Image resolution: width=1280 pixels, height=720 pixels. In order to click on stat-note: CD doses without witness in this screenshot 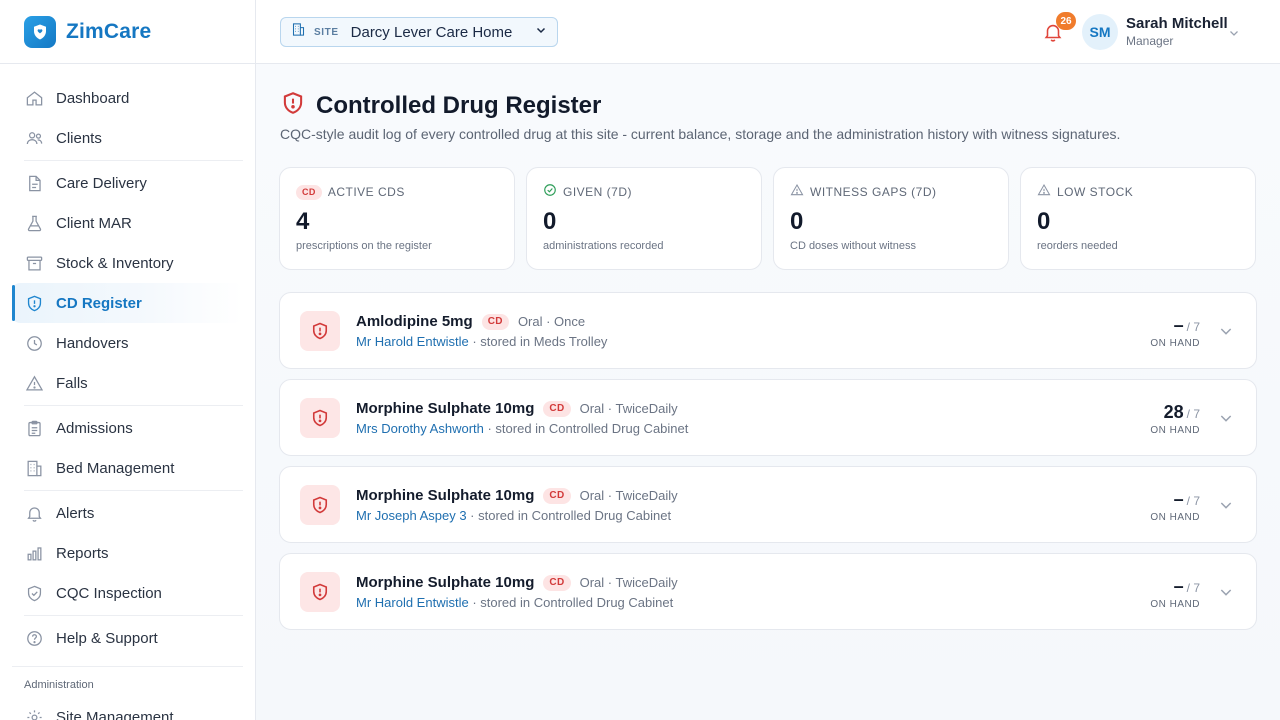, I will do `click(853, 246)`.